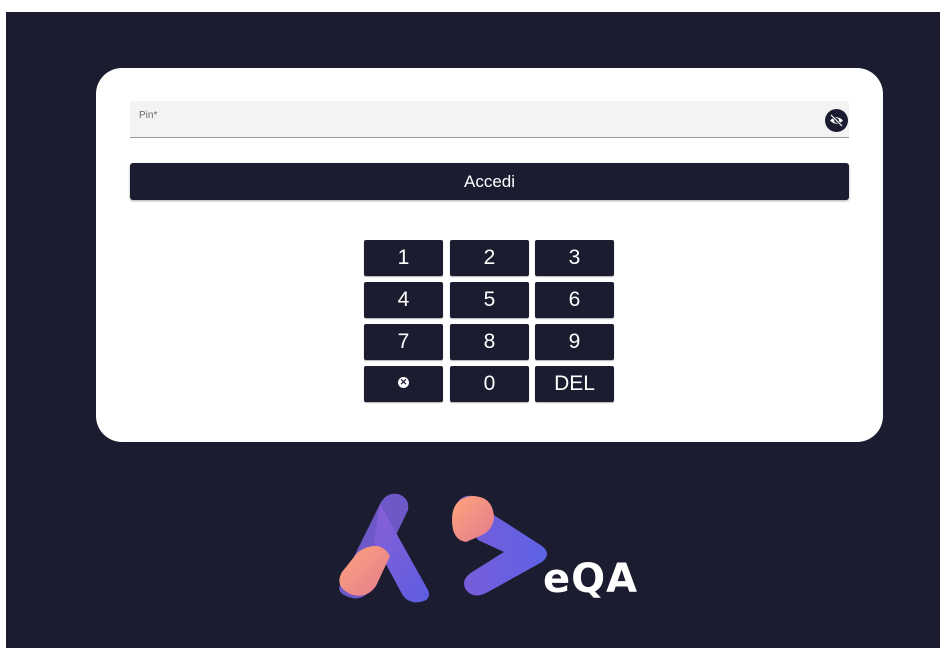 This screenshot has height=648, width=940. What do you see at coordinates (489, 119) in the screenshot?
I see `pin-field: Pin*` at bounding box center [489, 119].